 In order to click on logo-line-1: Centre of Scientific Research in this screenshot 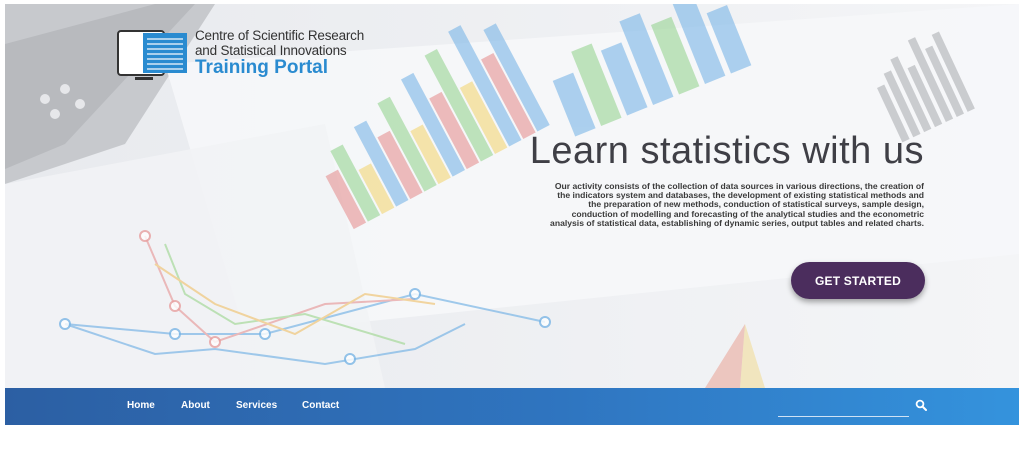, I will do `click(280, 35)`.